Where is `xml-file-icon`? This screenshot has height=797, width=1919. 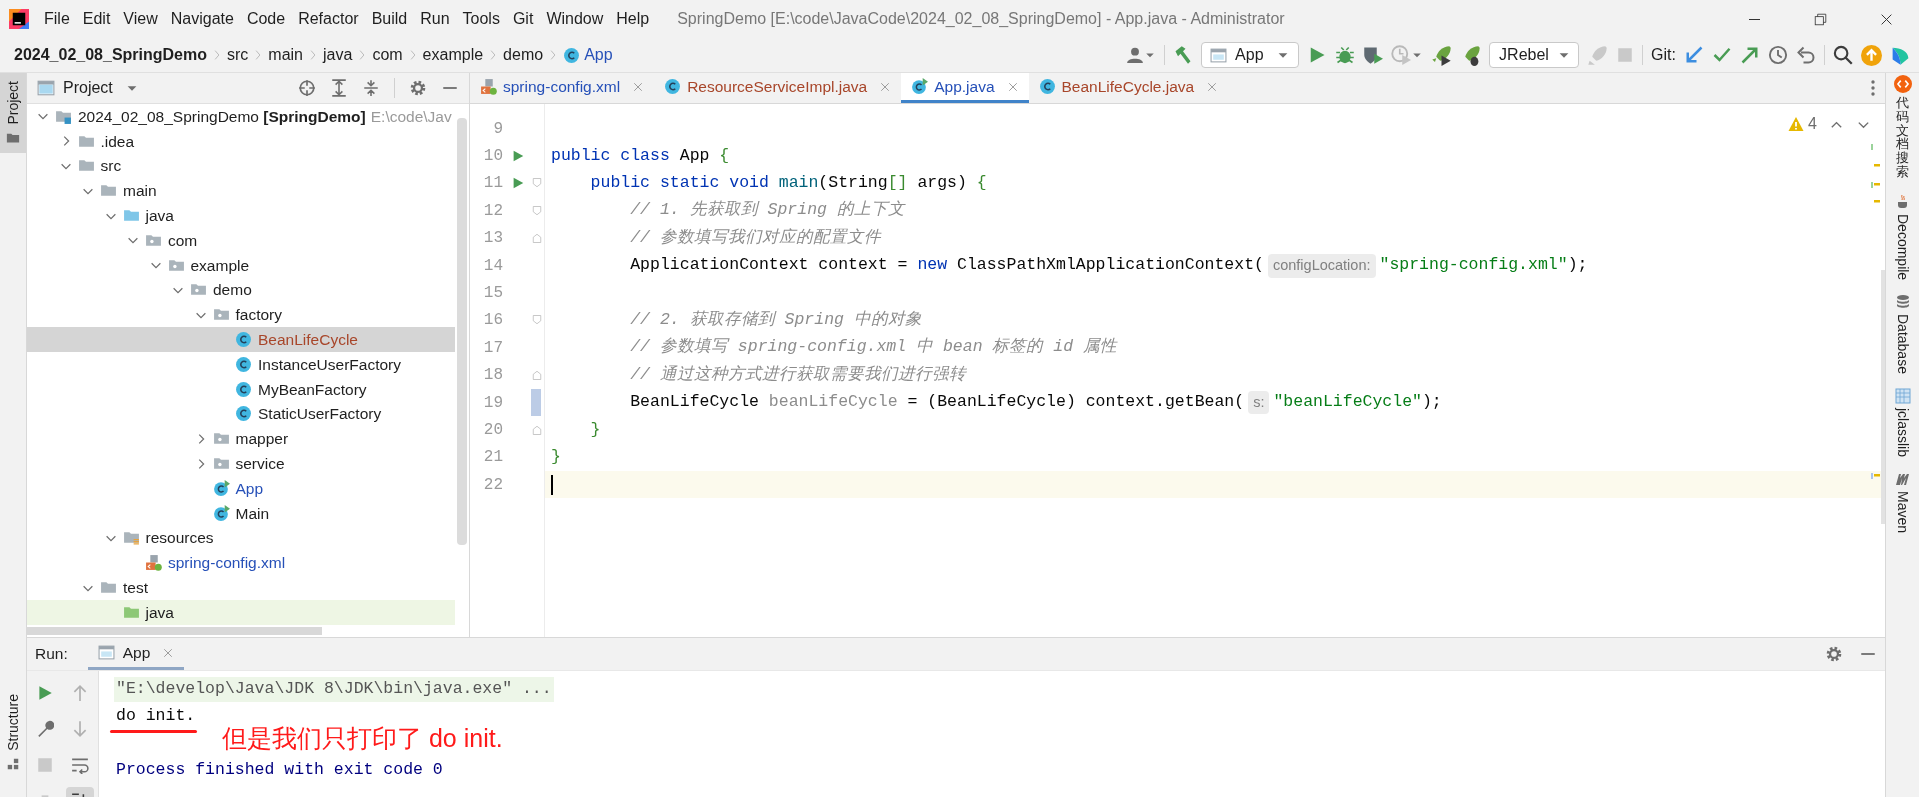
xml-file-icon is located at coordinates (488, 86).